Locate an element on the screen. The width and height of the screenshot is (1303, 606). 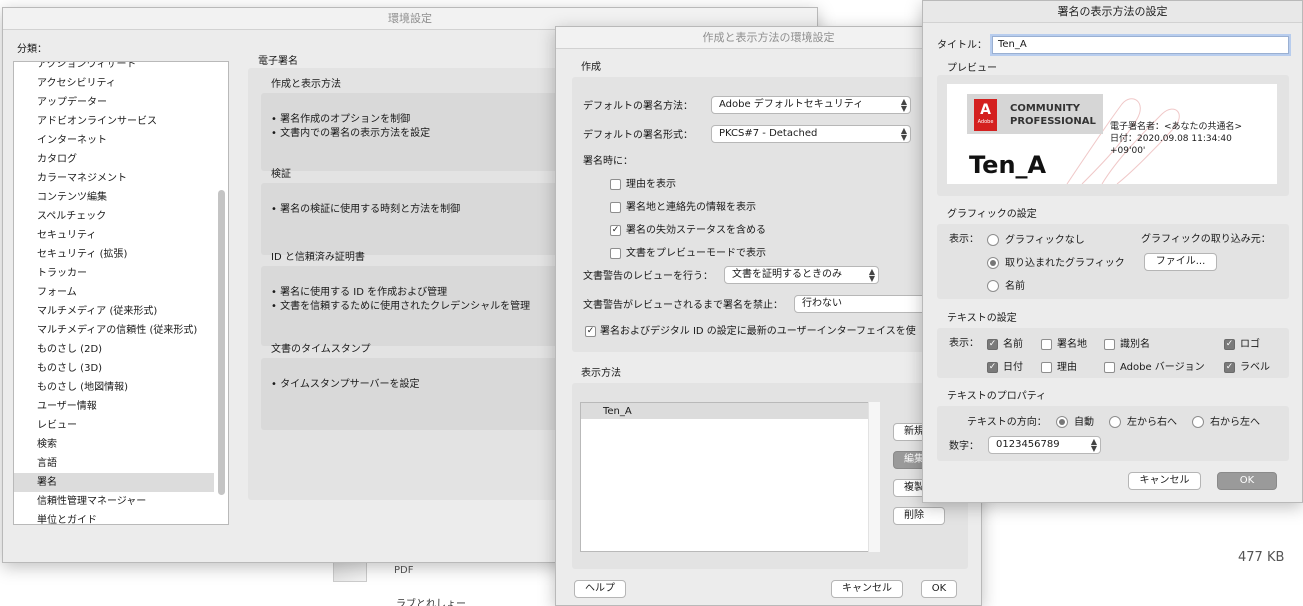
graphic-radio-label: 名前 is located at coordinates (1015, 286).